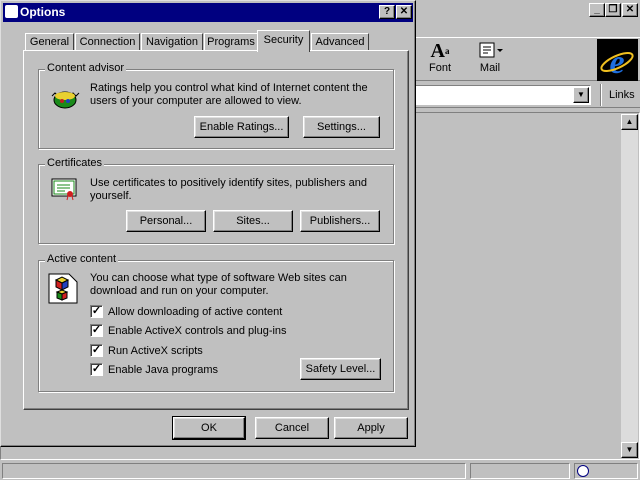  I want to click on tab-navigation: Navigation, so click(172, 42).